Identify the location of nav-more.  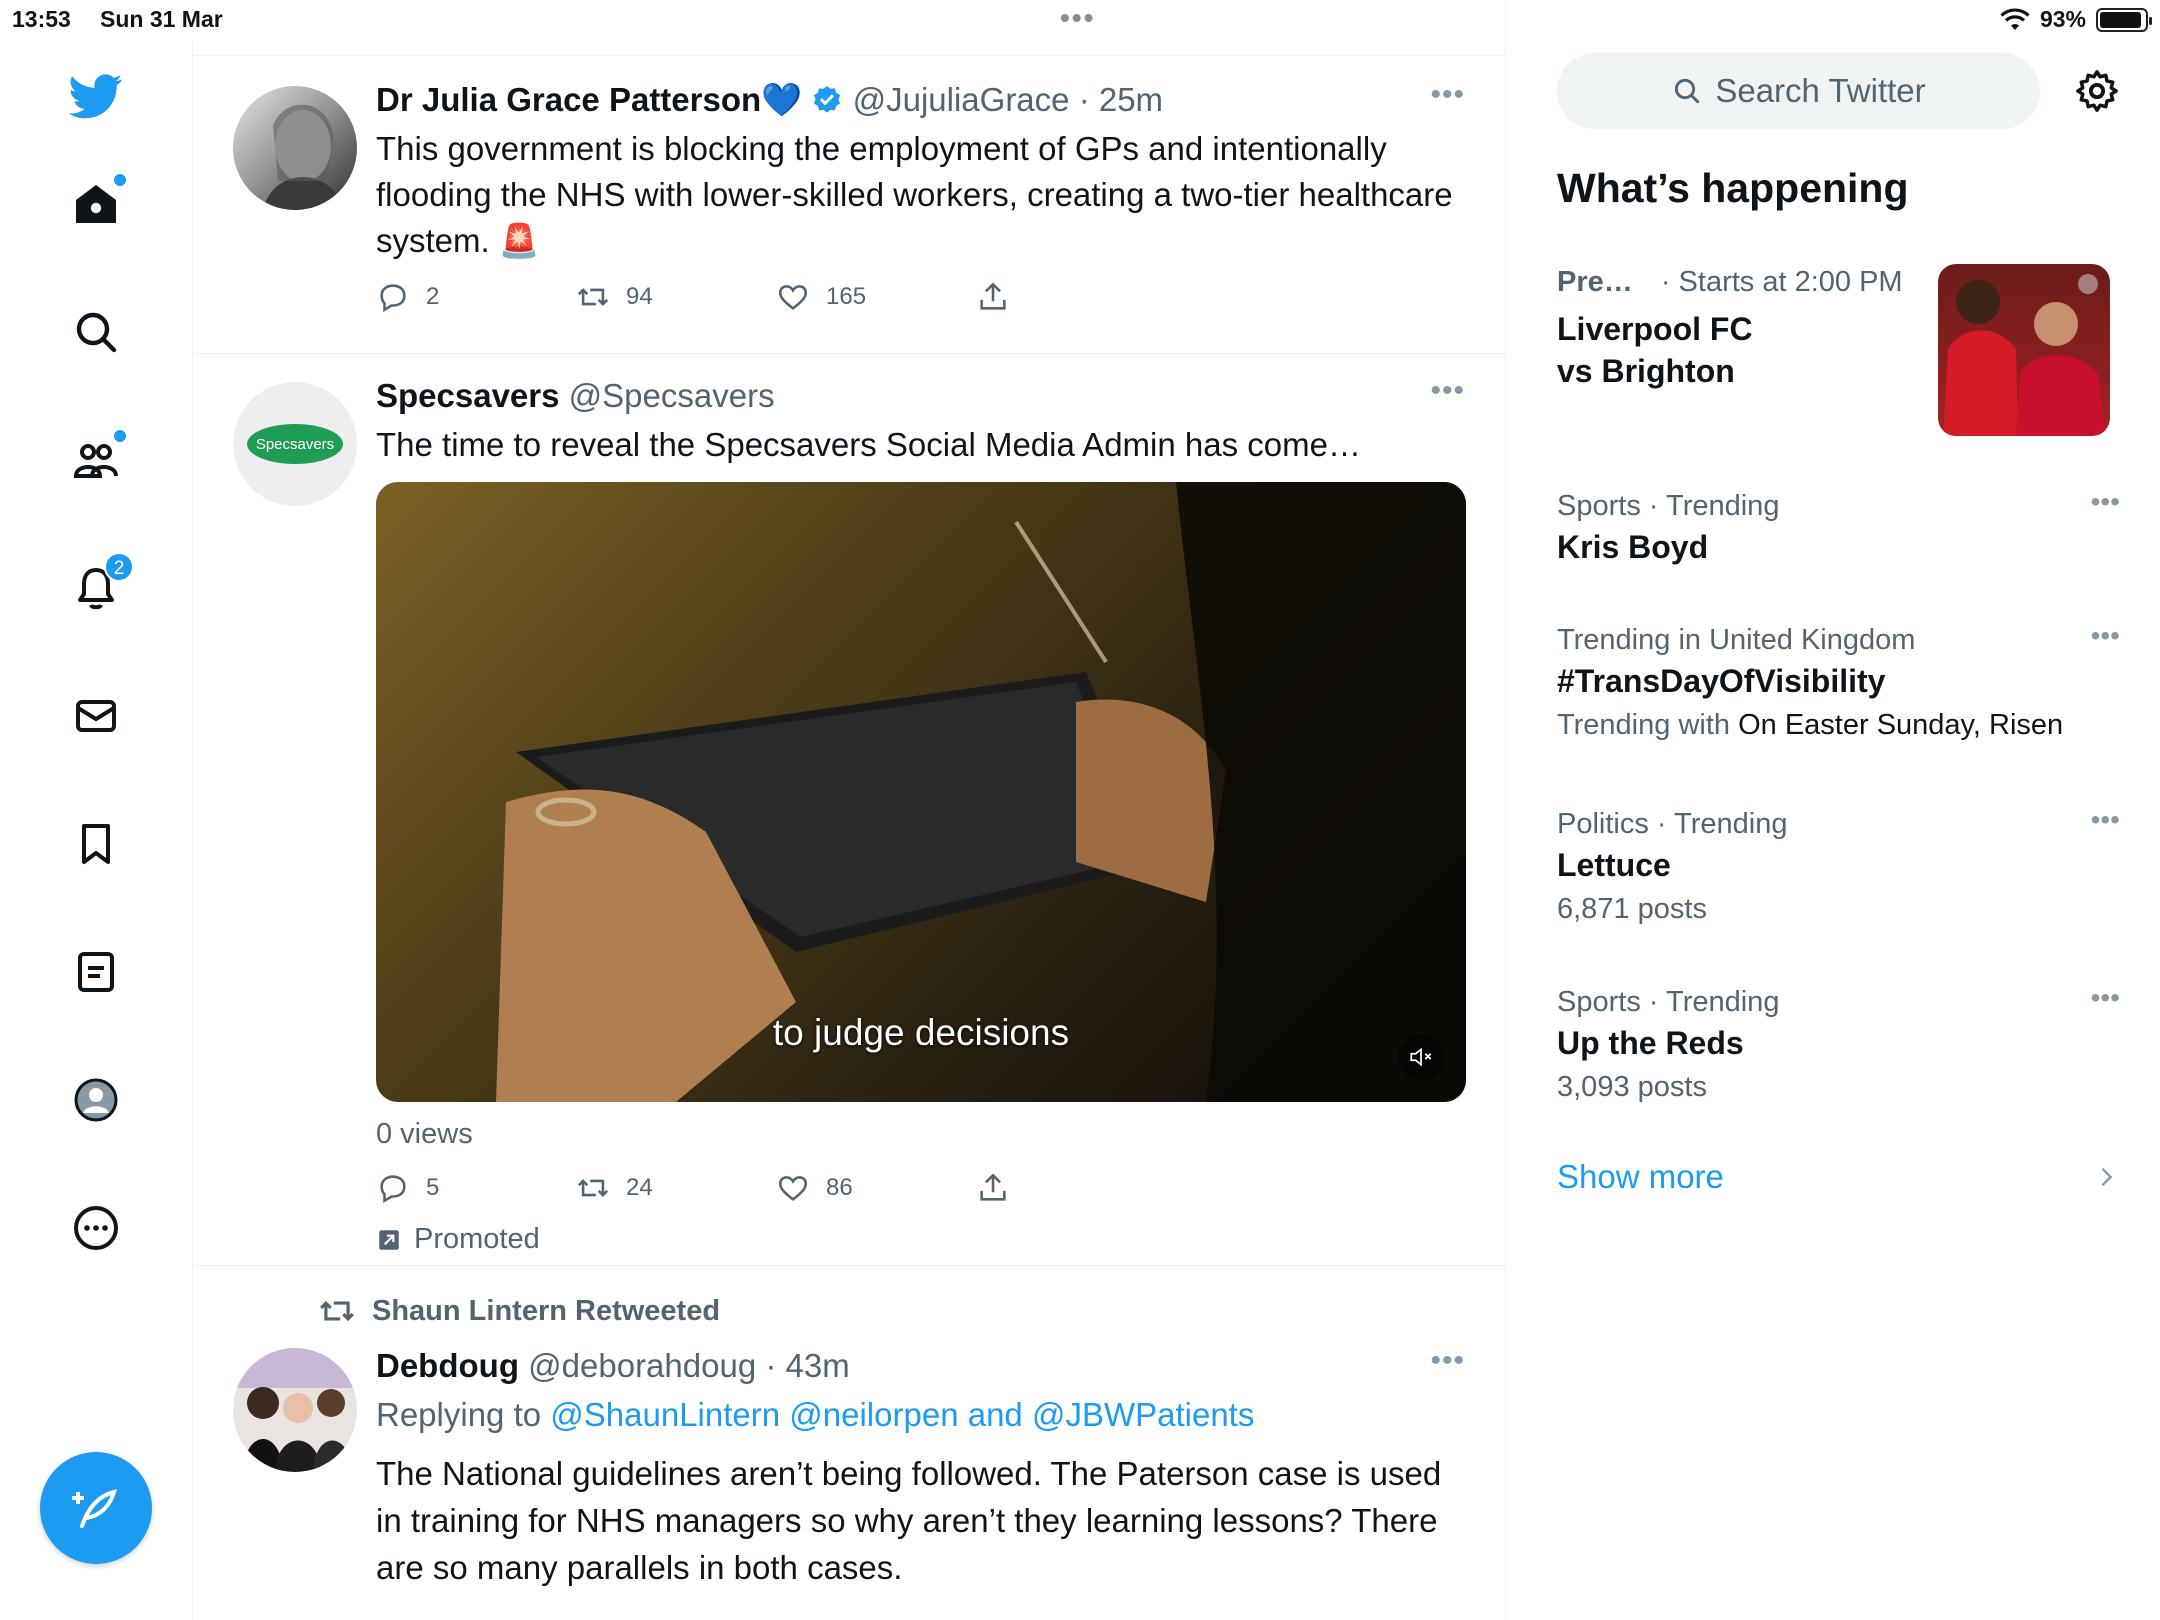
(96, 1228).